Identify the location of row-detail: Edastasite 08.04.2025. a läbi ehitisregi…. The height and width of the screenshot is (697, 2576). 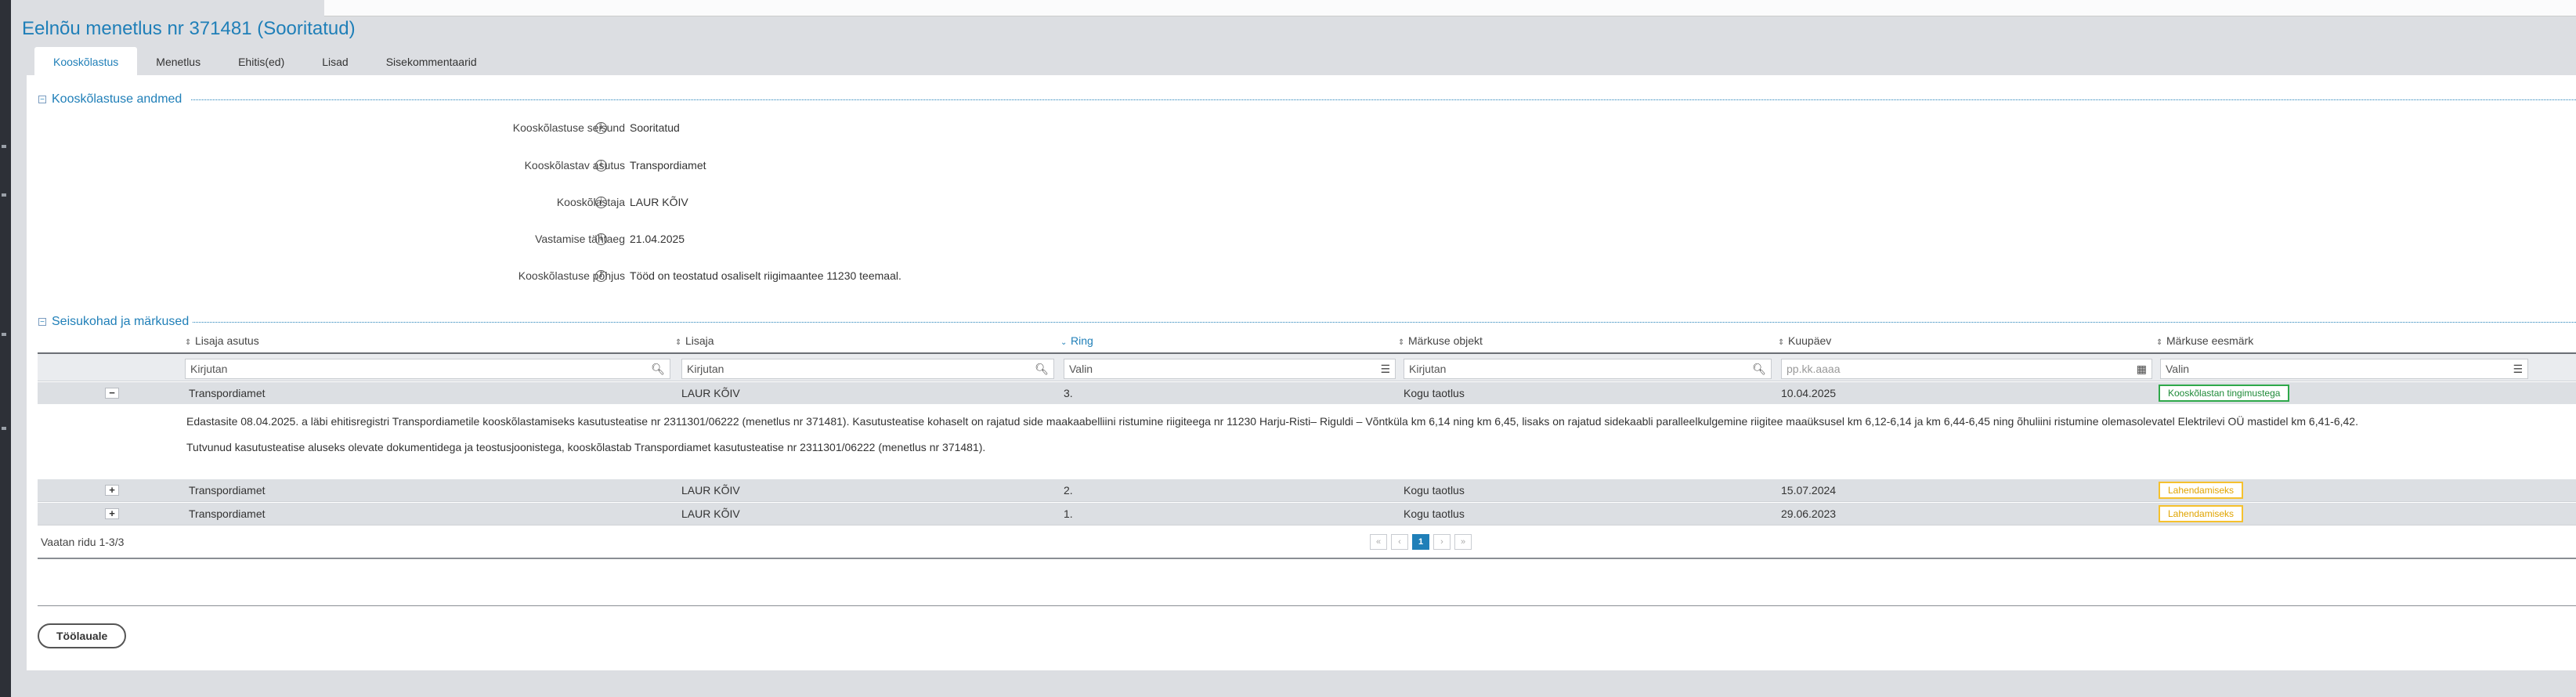
(1307, 441).